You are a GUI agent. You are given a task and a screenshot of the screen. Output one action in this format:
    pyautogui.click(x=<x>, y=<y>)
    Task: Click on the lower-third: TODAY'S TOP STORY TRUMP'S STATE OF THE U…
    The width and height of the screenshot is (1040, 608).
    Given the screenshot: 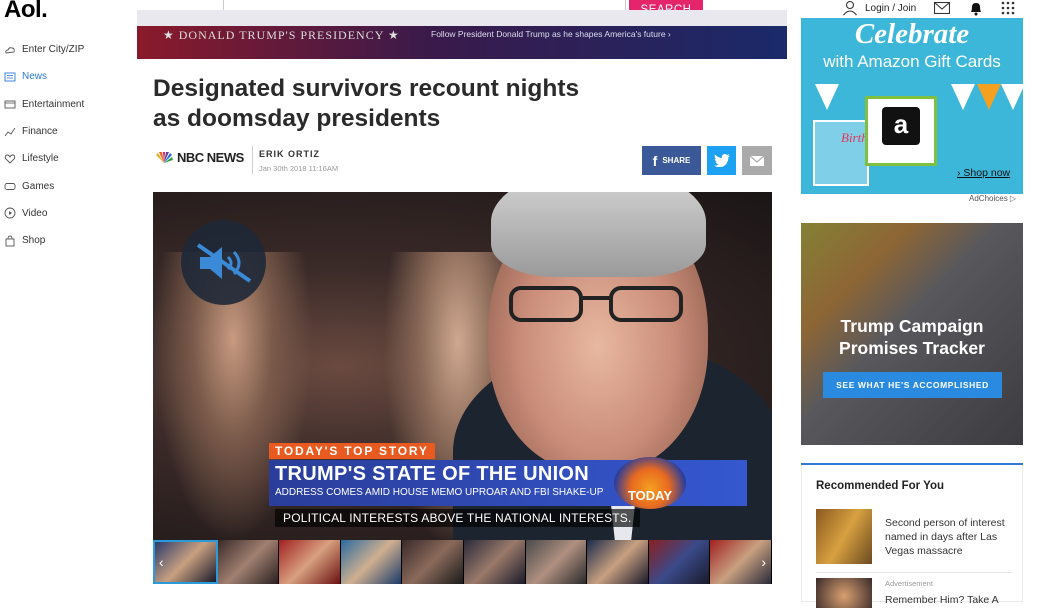 What is the action you would take?
    pyautogui.click(x=516, y=475)
    